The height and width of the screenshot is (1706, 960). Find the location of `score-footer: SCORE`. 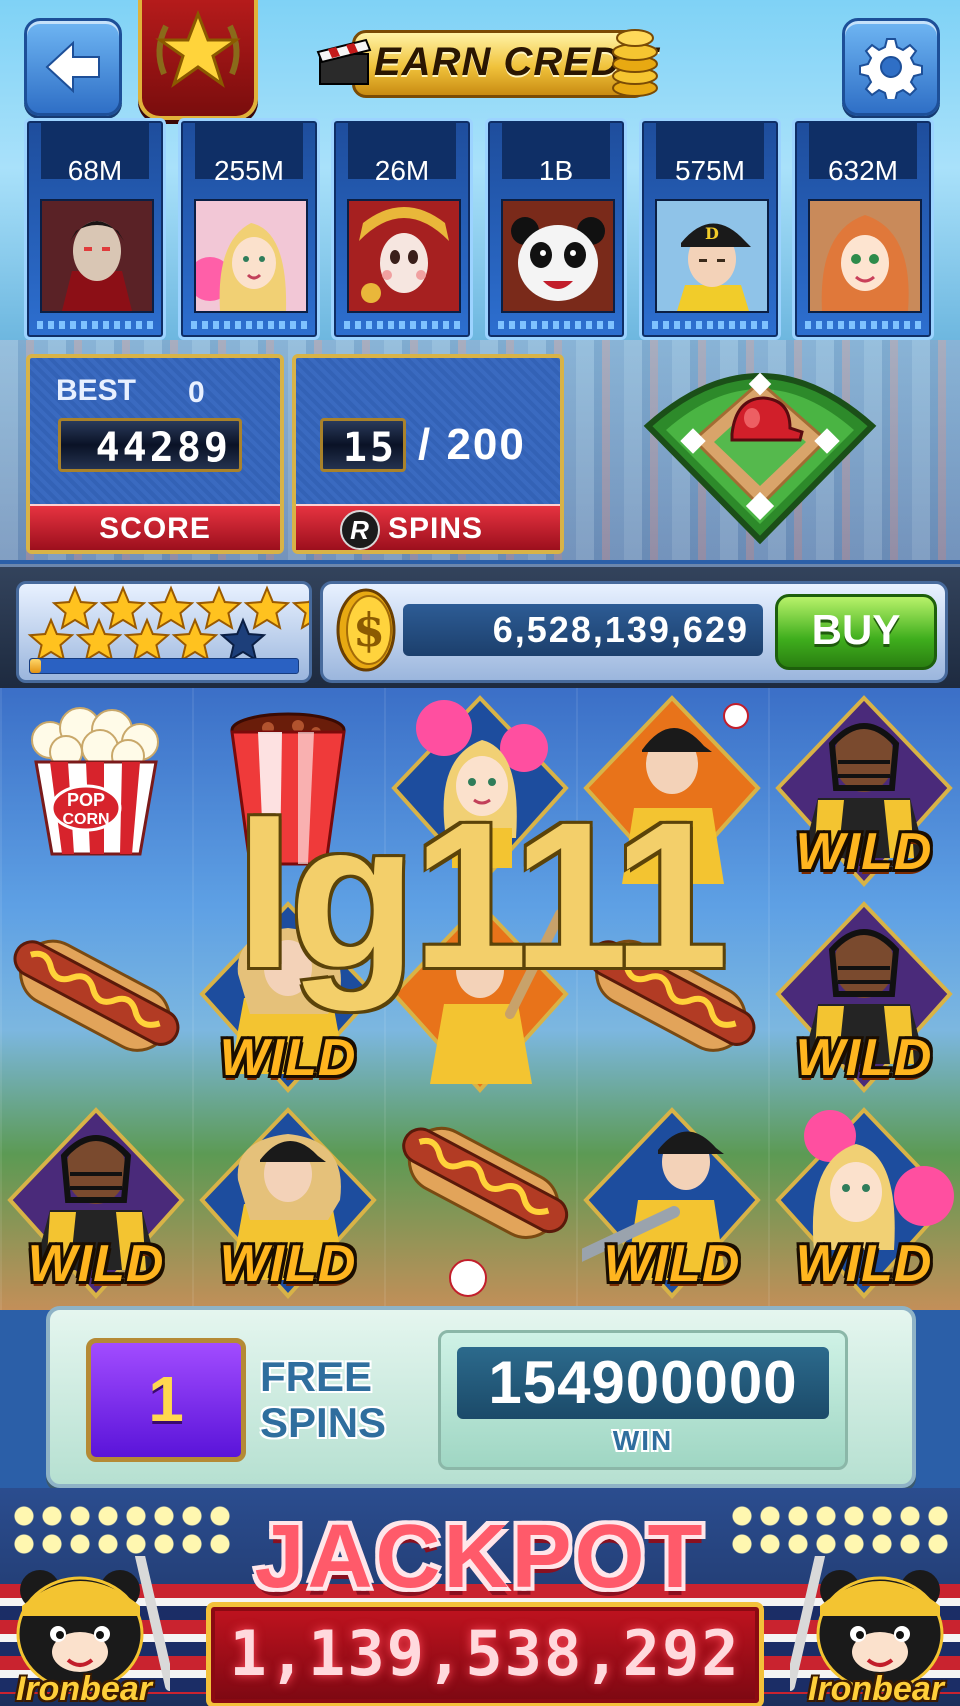

score-footer: SCORE is located at coordinates (155, 527).